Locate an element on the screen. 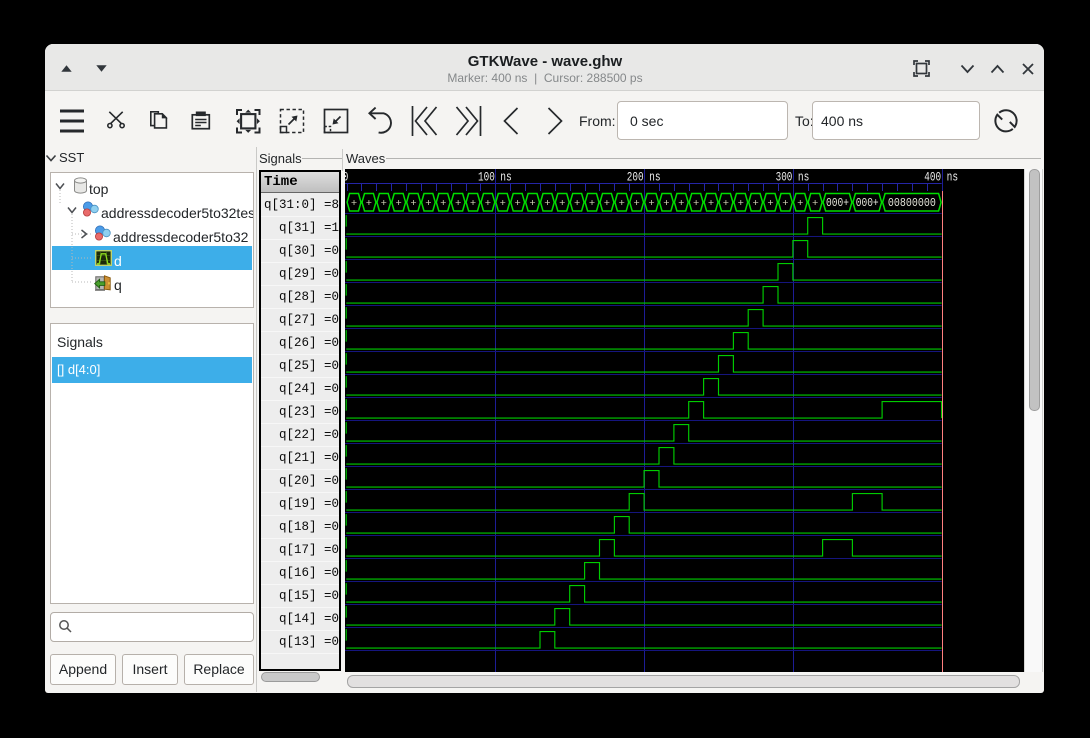 This screenshot has height=738, width=1090. svg-text: 00800000 is located at coordinates (912, 203).